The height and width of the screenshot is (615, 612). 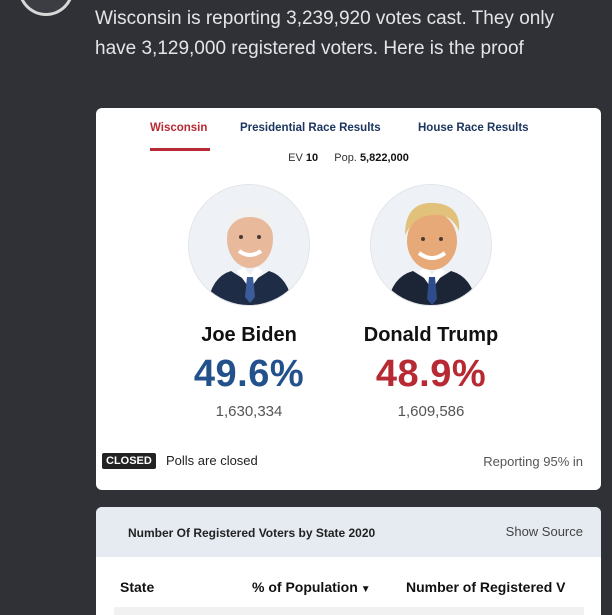 I want to click on candidate-name: Joe Biden, so click(x=249, y=335).